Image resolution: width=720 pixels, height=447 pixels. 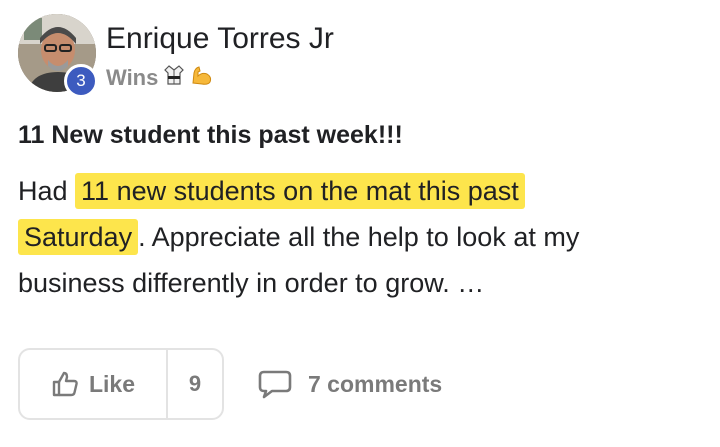 What do you see at coordinates (300, 191) in the screenshot?
I see `post-body-highlight: 11 new students on the mat this past` at bounding box center [300, 191].